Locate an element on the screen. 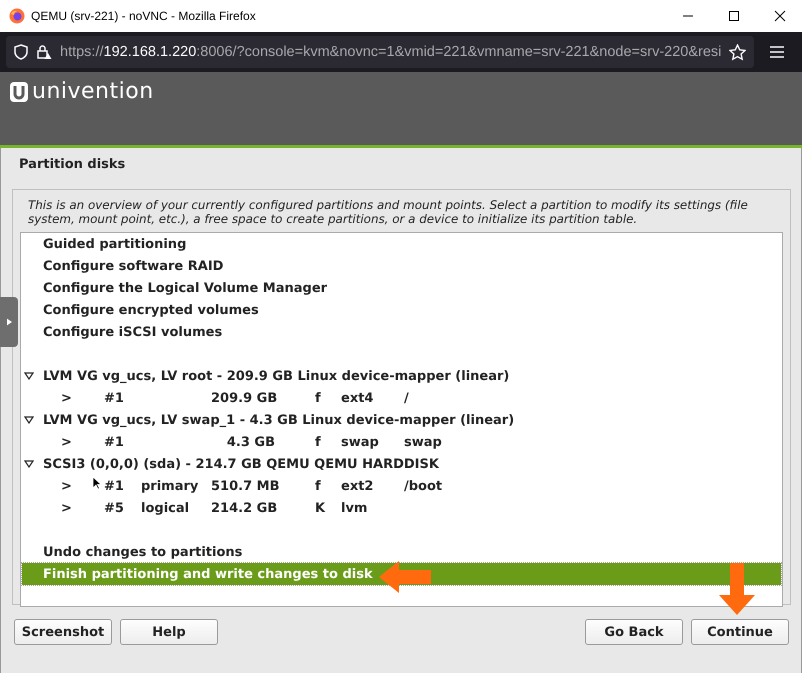 The image size is (802, 673). device-row: SCSI3 (0,0,0) (sda) - 214.7 GB QEMU QEMU HARDDISK is located at coordinates (401, 464).